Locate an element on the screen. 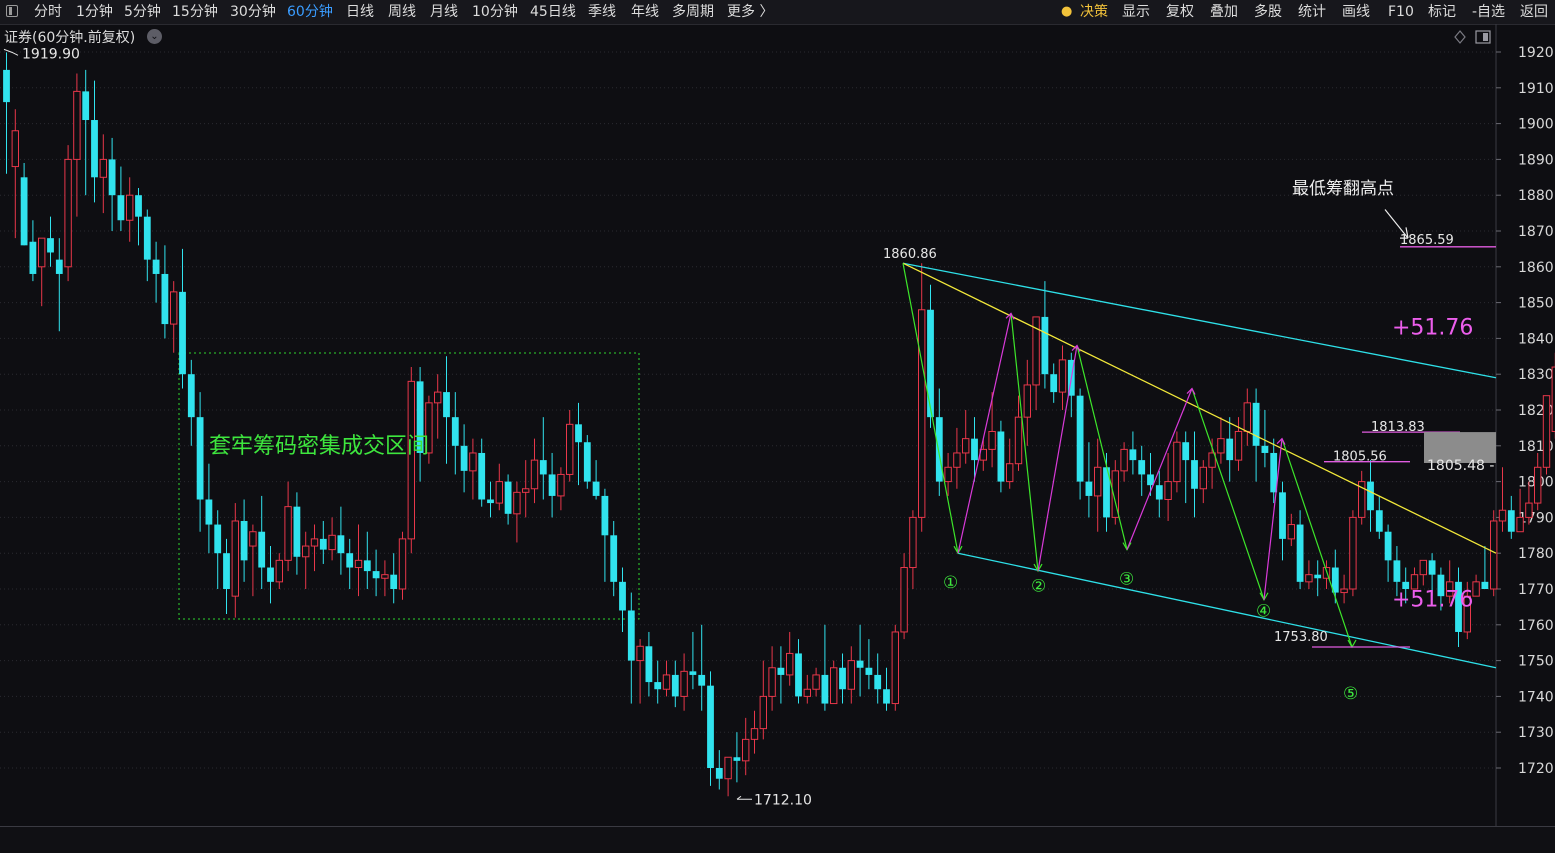 The width and height of the screenshot is (1555, 853). period-tab-2: 5分钟 is located at coordinates (142, 12).